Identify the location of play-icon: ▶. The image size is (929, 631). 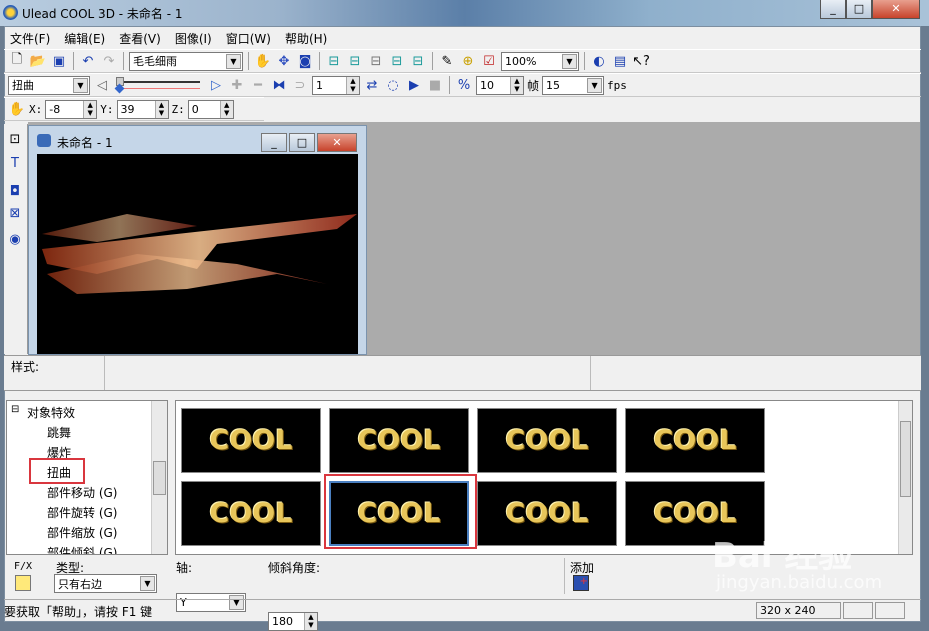
(414, 85).